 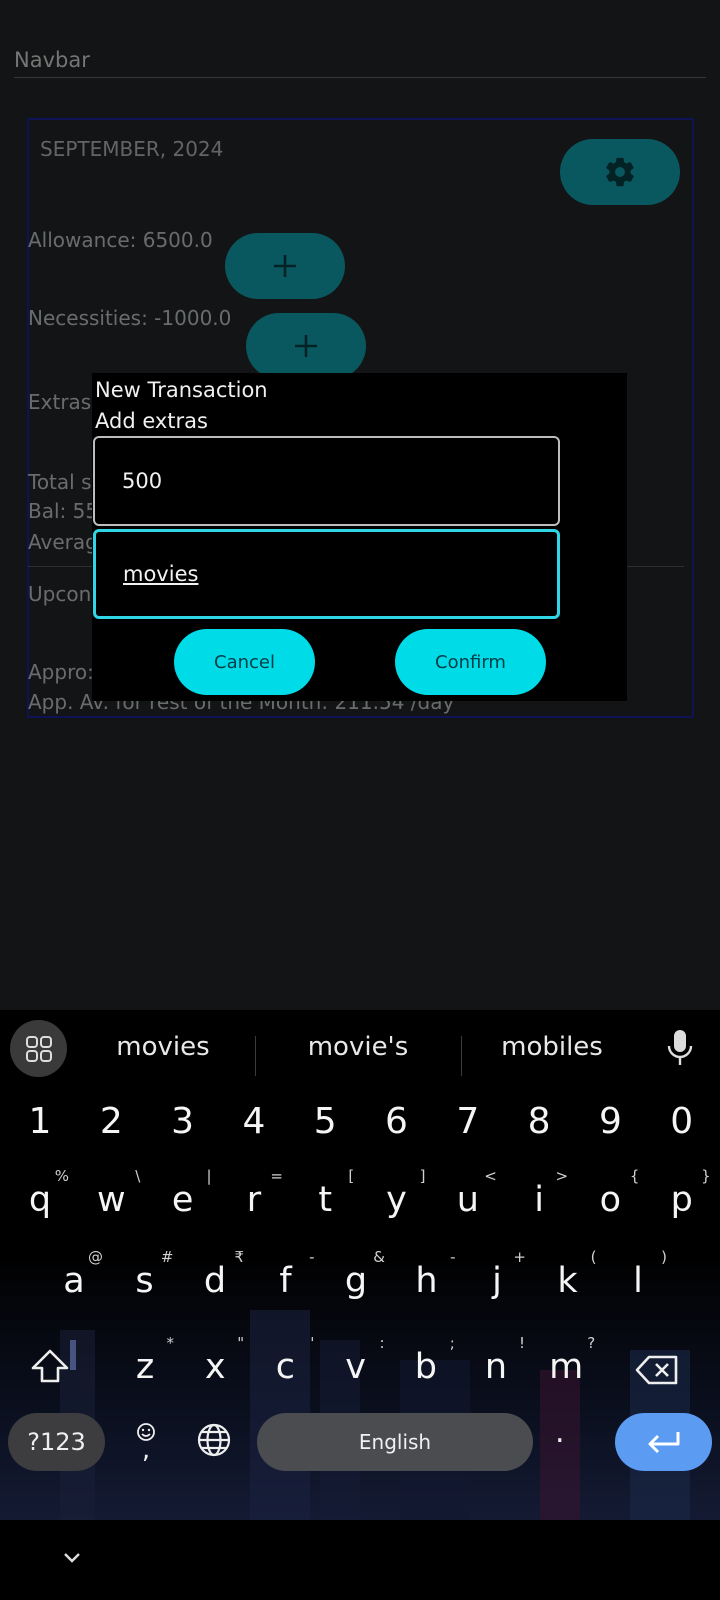 What do you see at coordinates (395, 1442) in the screenshot?
I see `space-key: English` at bounding box center [395, 1442].